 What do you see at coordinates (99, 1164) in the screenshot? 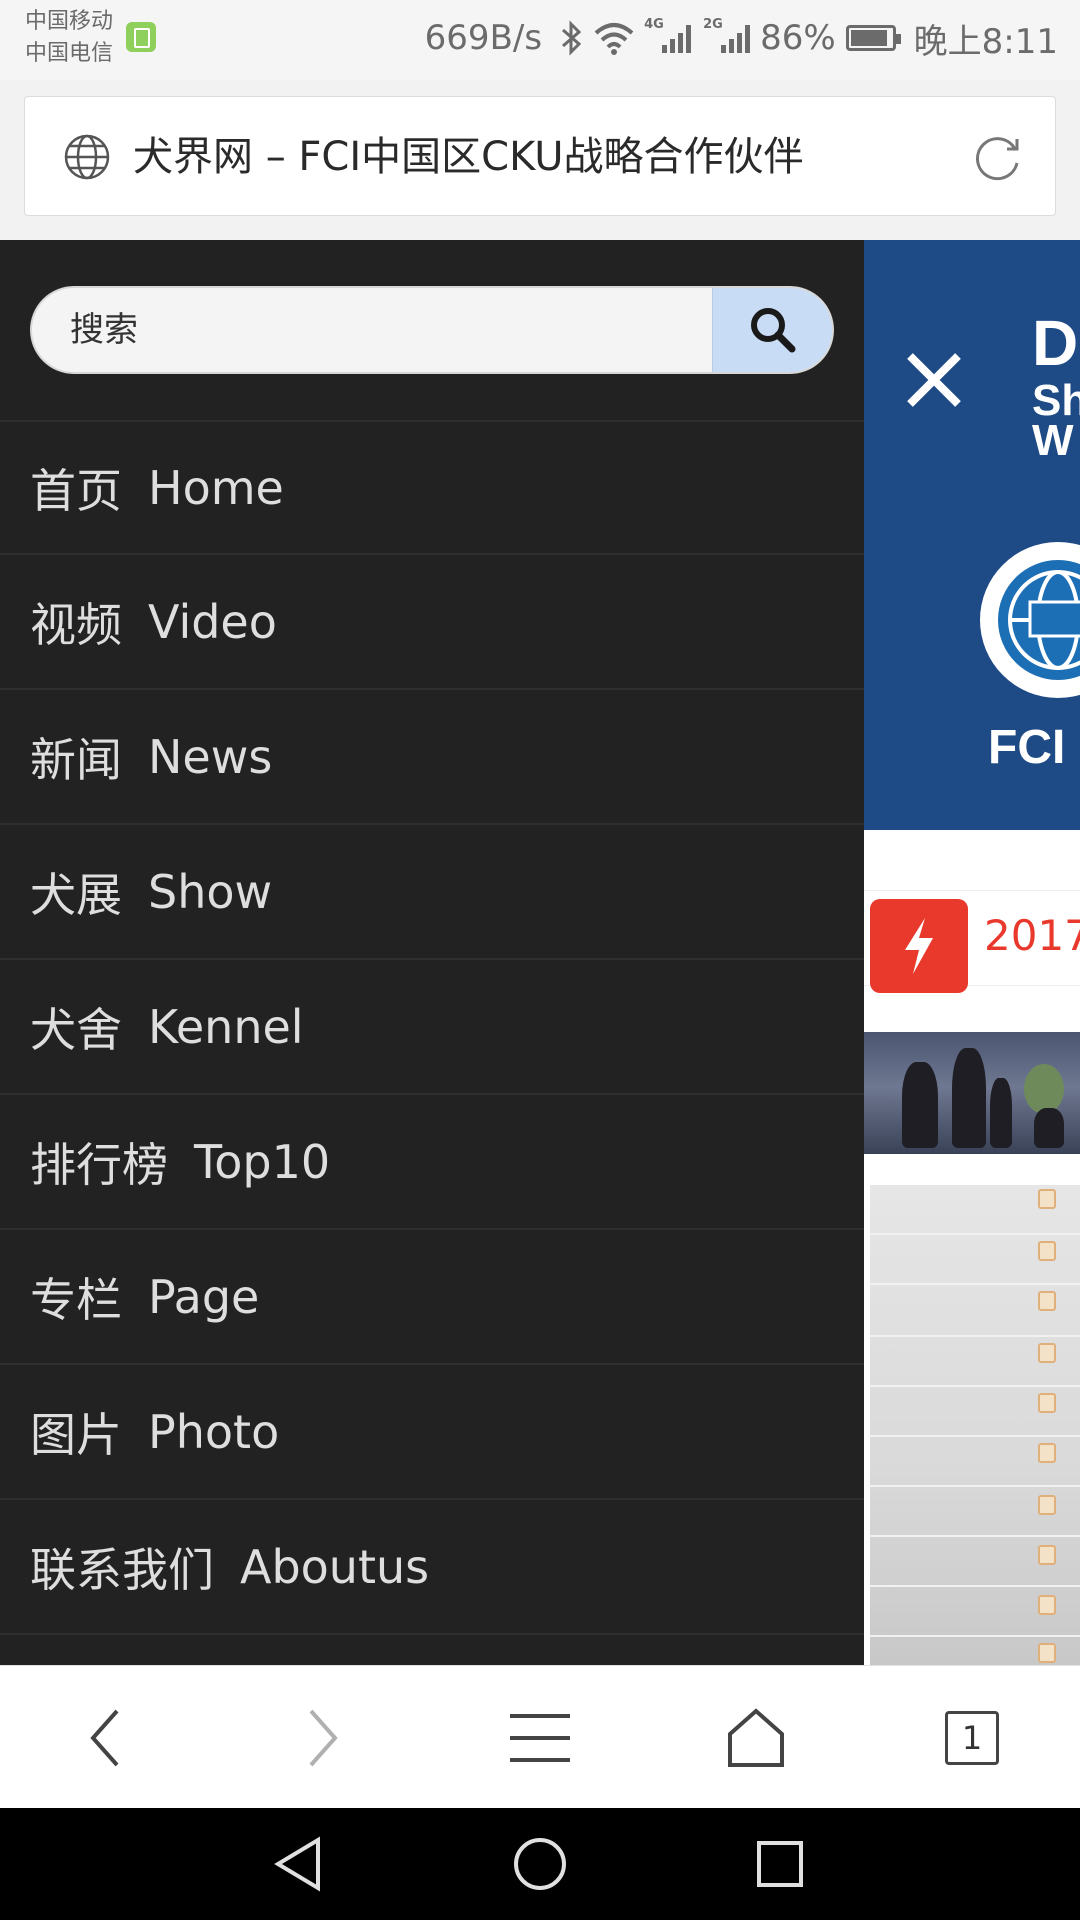
I see `menu-item-label-zh: 排行榜` at bounding box center [99, 1164].